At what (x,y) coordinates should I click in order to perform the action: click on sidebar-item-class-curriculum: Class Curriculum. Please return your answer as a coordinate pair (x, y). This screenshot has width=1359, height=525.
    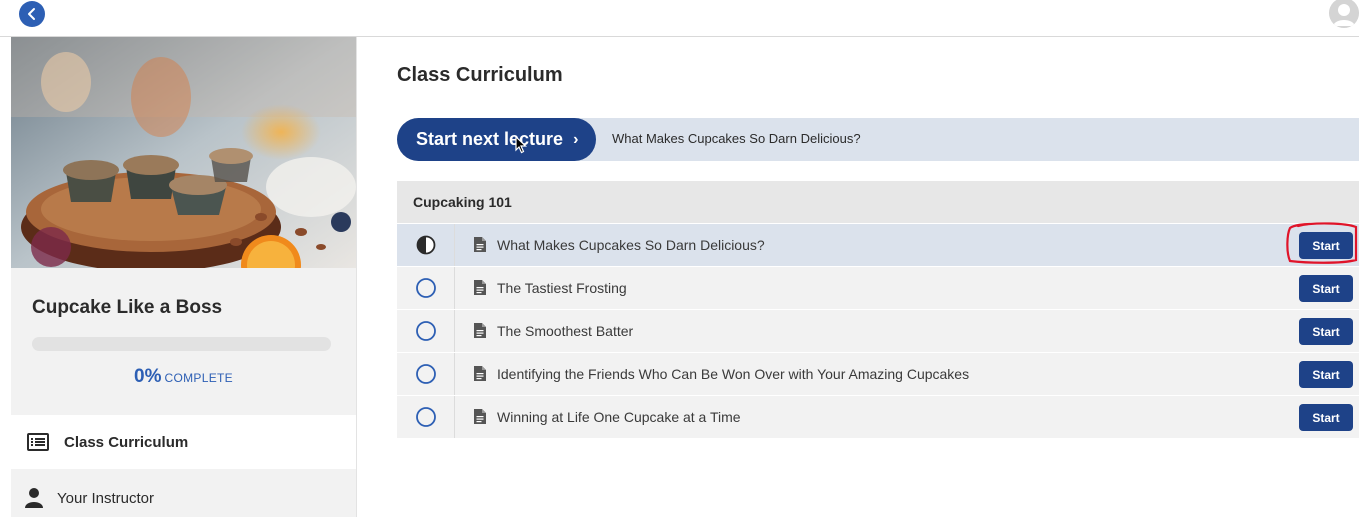
    Looking at the image, I should click on (183, 442).